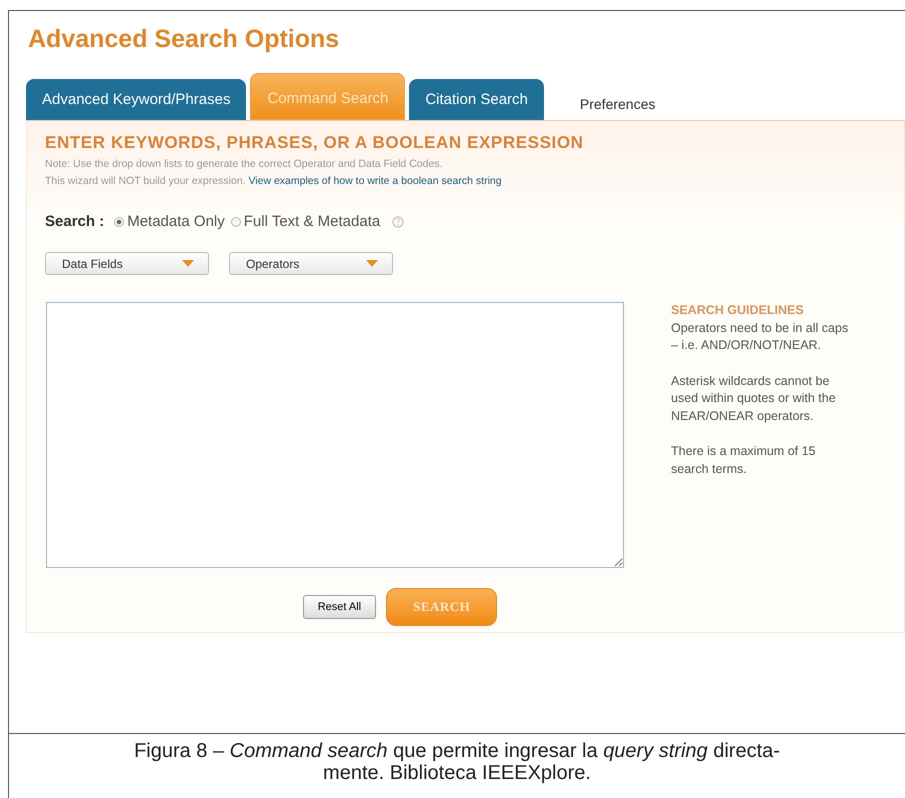 This screenshot has height=798, width=905. I want to click on guideline-text: There is a maximum of 15 search terms., so click(743, 460).